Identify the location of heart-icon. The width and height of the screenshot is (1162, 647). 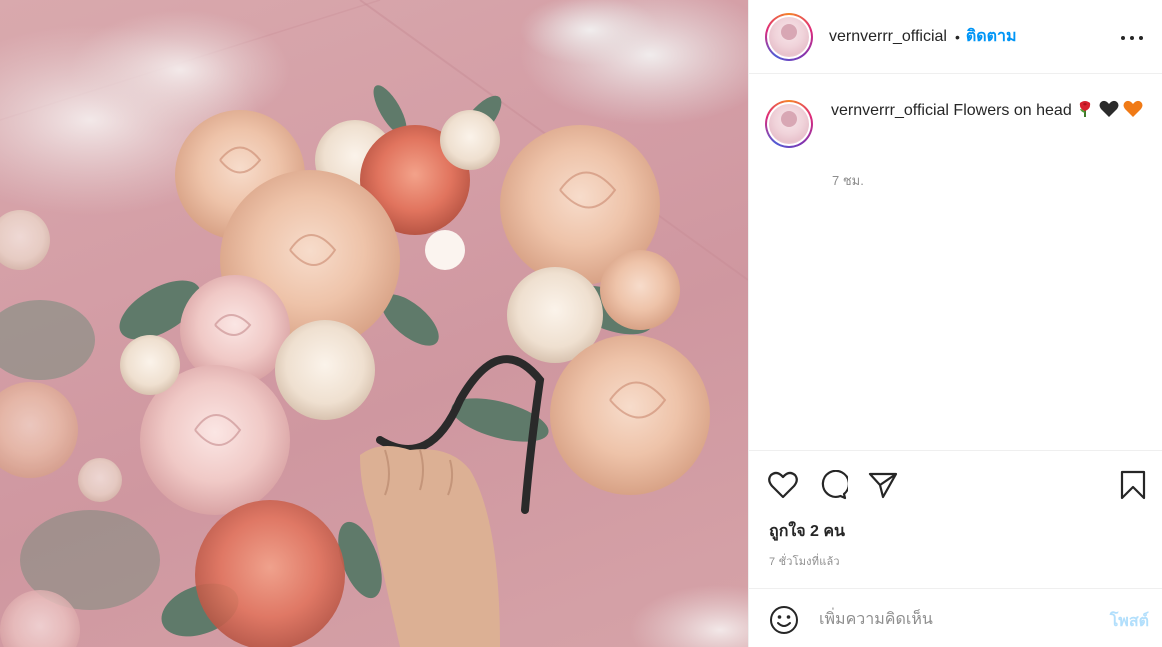
(783, 485).